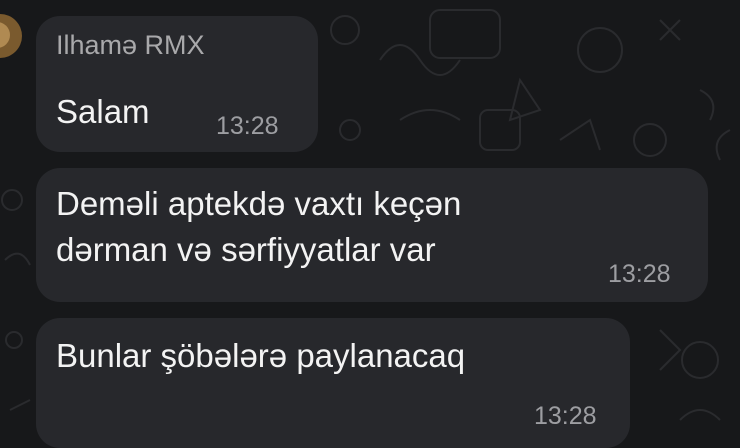  What do you see at coordinates (103, 111) in the screenshot?
I see `message-text: Salam` at bounding box center [103, 111].